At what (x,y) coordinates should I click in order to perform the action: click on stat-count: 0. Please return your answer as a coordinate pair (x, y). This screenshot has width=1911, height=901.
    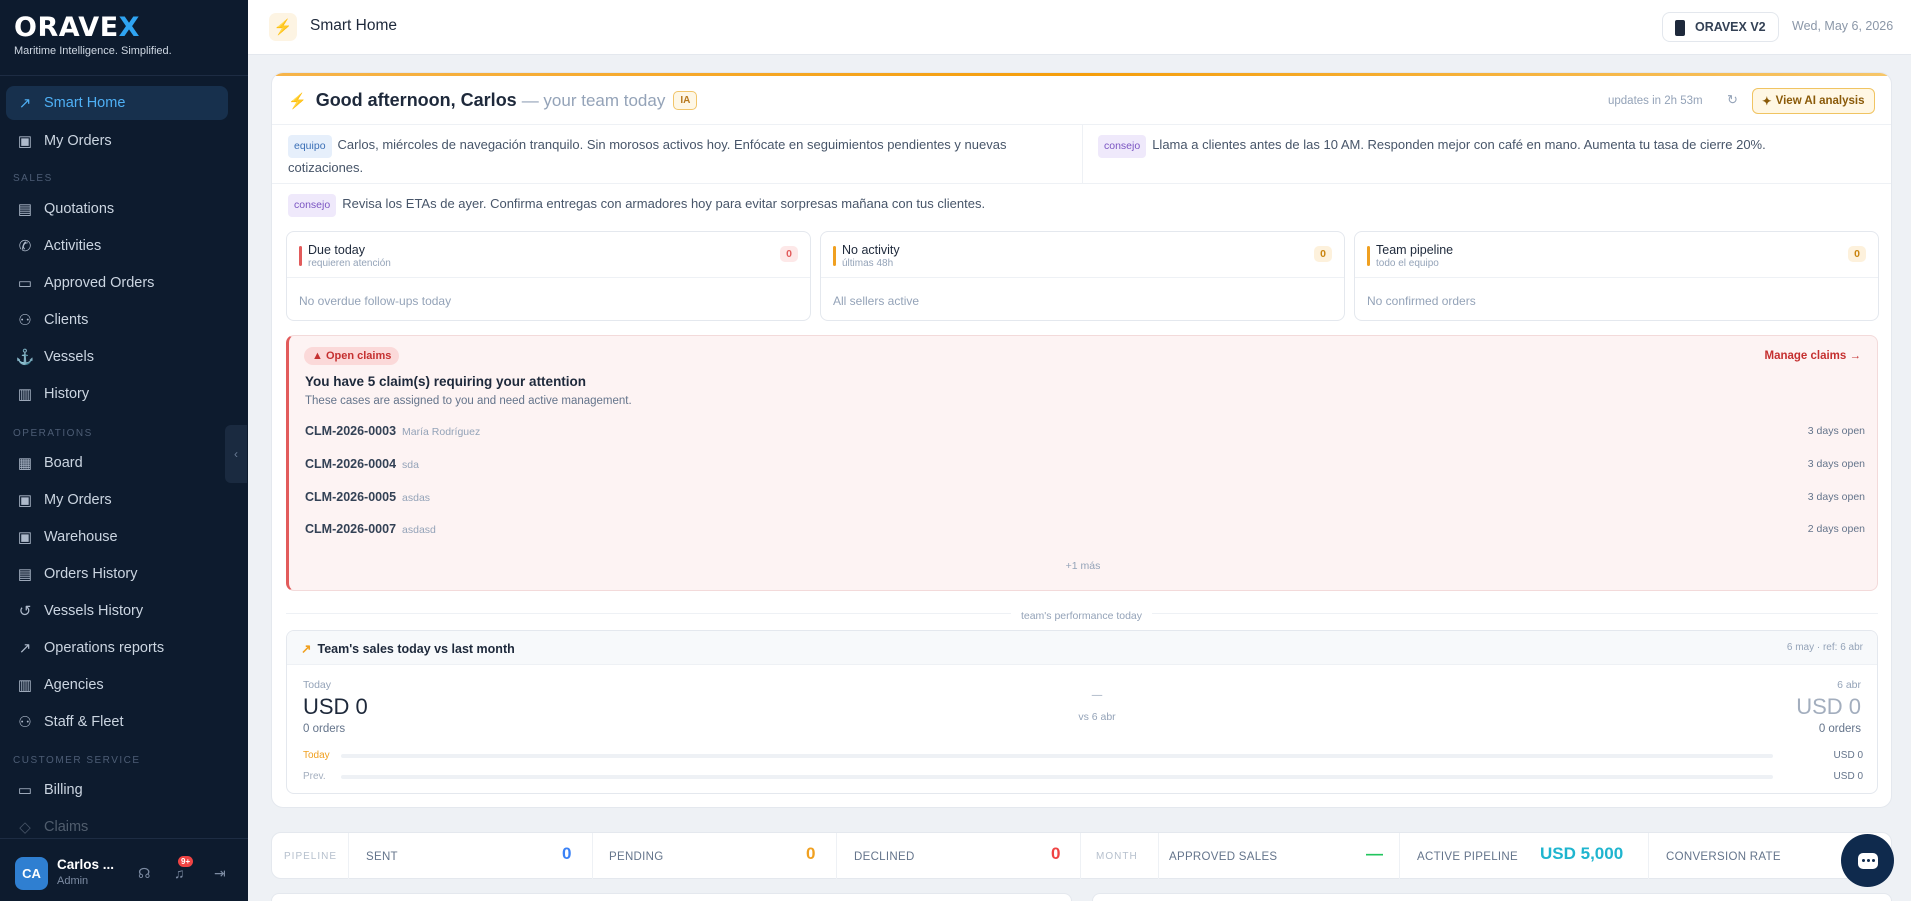
    Looking at the image, I should click on (789, 254).